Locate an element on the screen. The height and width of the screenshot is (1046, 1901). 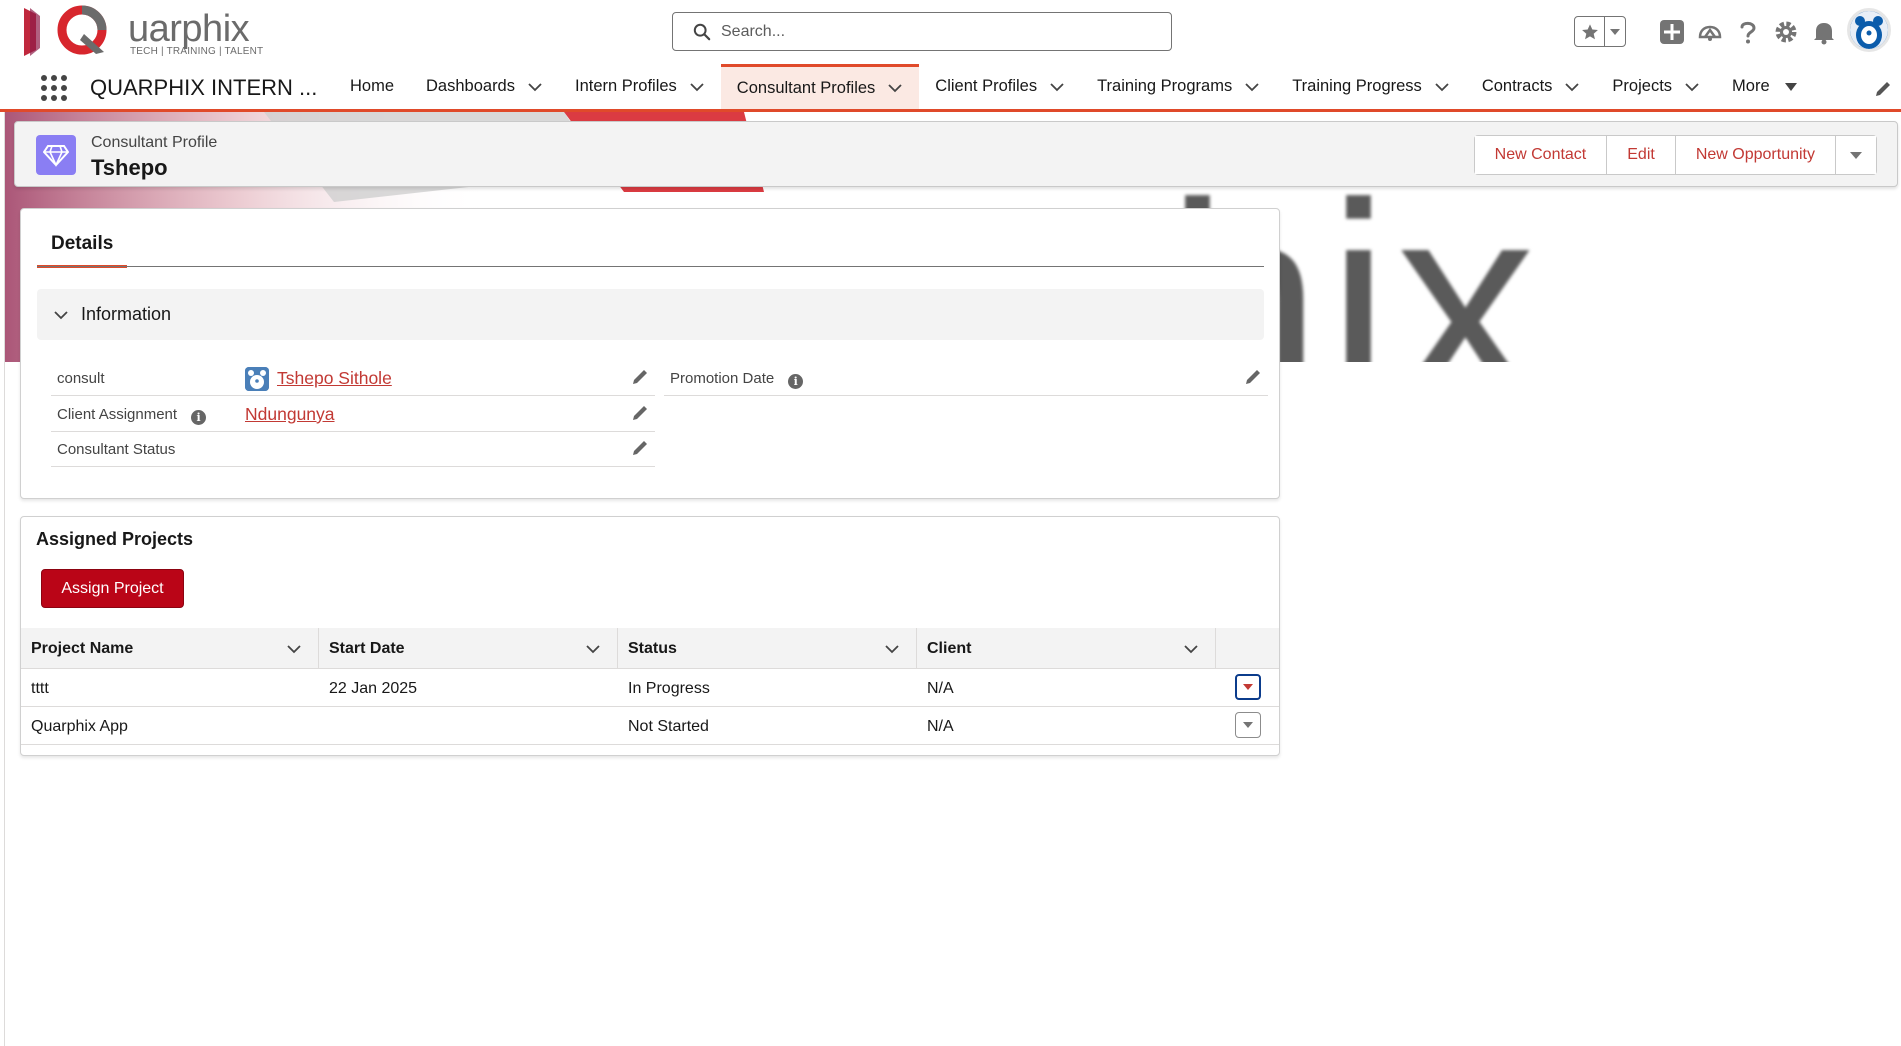
gear-icon is located at coordinates (1786, 32).